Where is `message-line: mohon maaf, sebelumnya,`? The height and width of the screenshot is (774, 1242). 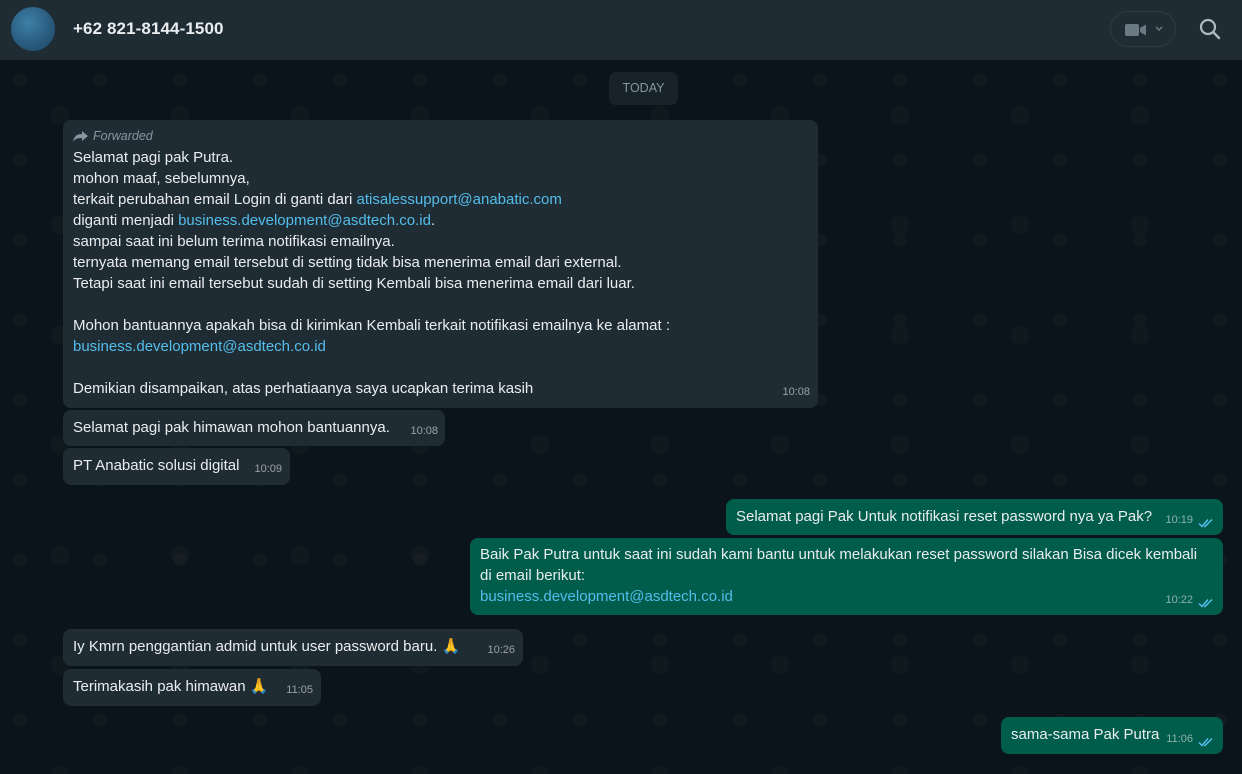 message-line: mohon maaf, sebelumnya, is located at coordinates (161, 178).